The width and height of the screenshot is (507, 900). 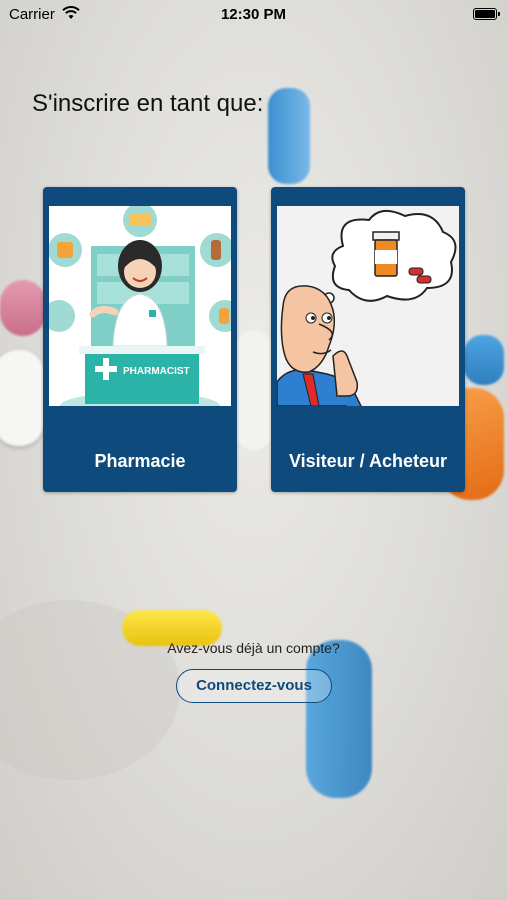 I want to click on clock: 12:30 PM, so click(x=253, y=14).